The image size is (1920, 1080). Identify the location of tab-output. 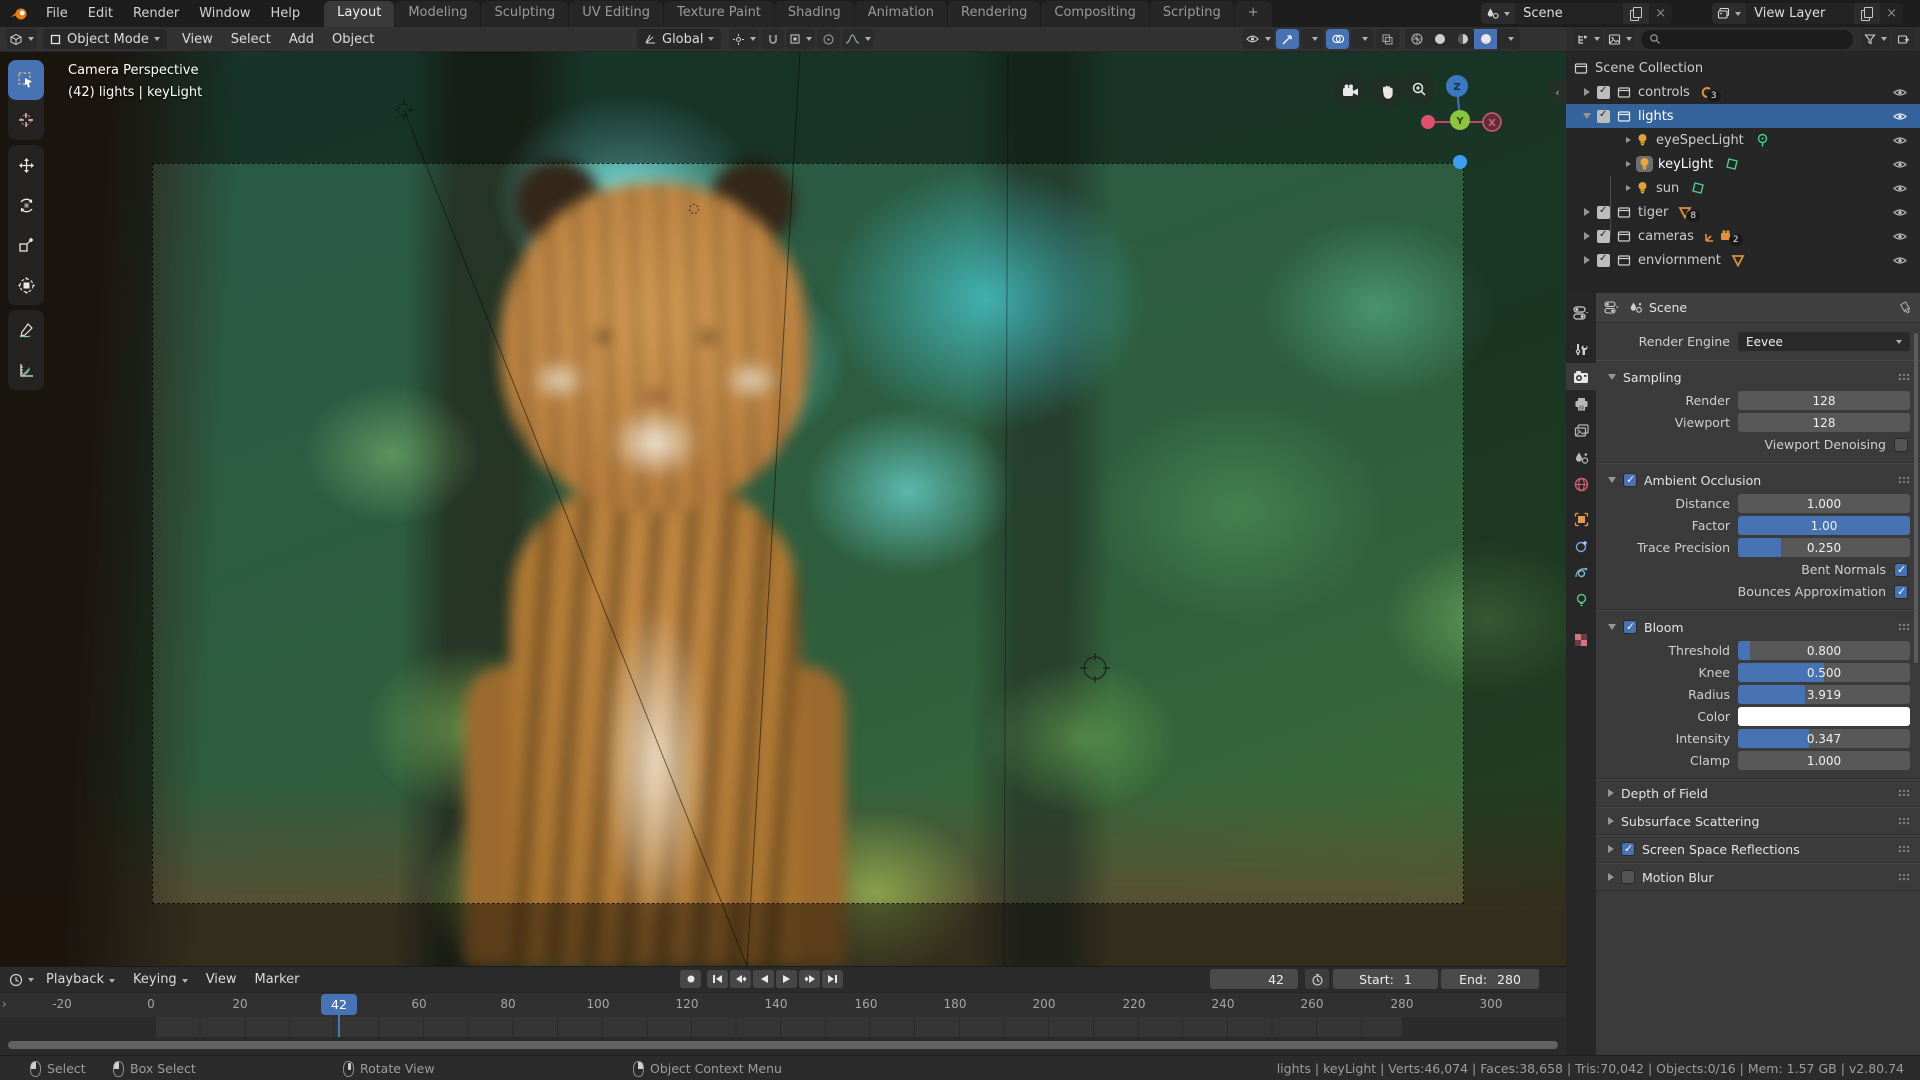
(1581, 403).